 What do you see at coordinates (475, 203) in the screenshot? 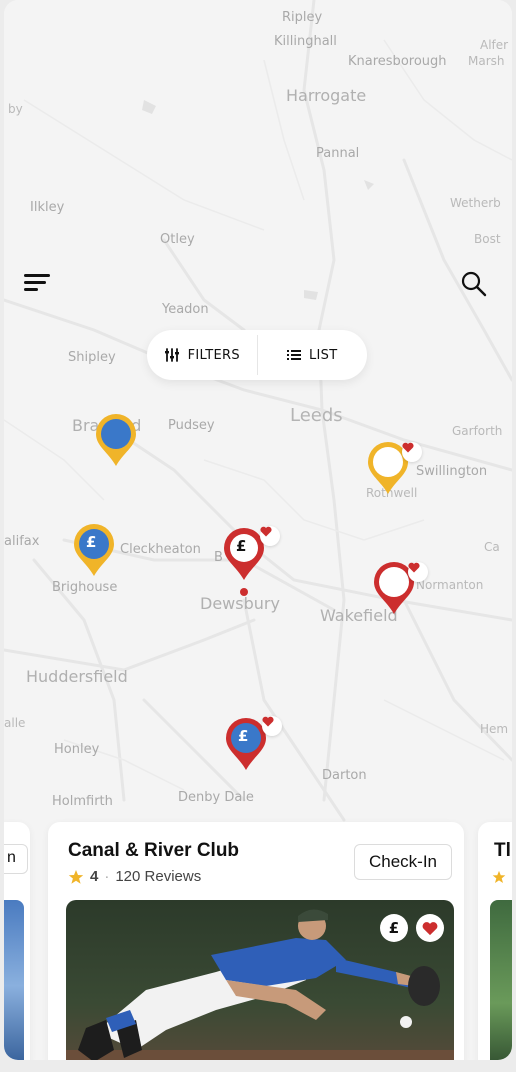
I see `map-label-wetherby: Wetherb` at bounding box center [475, 203].